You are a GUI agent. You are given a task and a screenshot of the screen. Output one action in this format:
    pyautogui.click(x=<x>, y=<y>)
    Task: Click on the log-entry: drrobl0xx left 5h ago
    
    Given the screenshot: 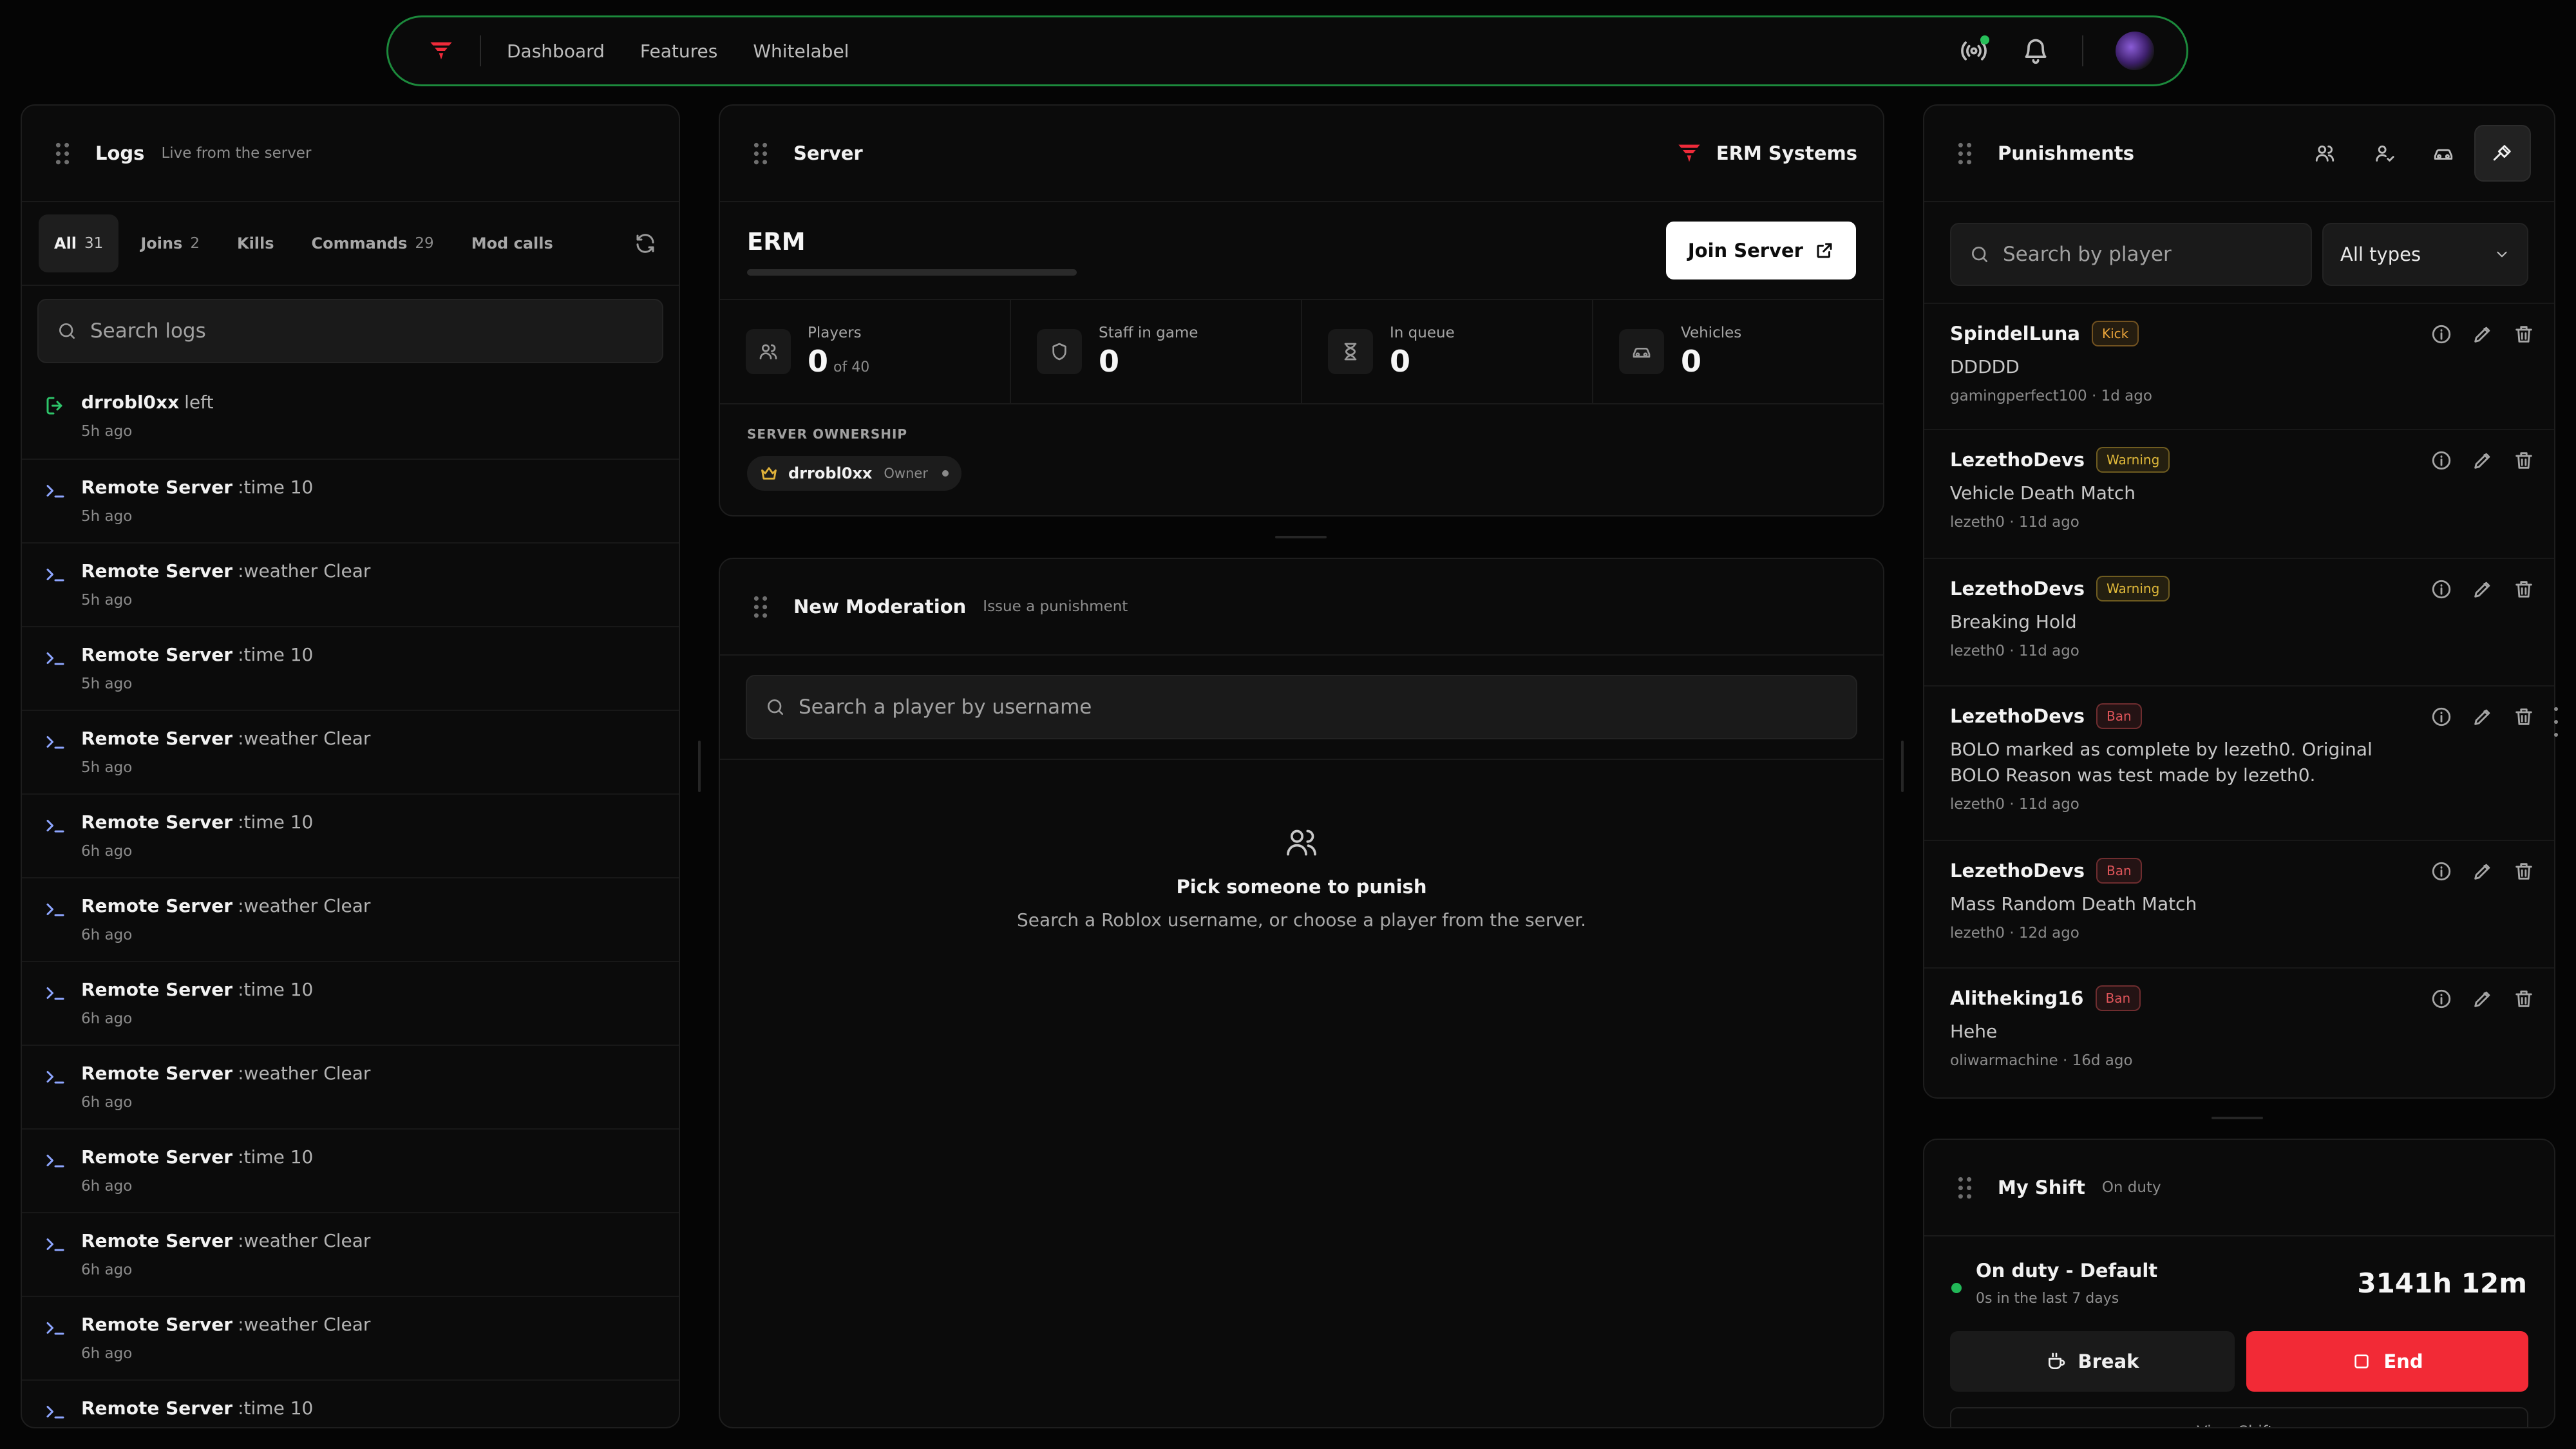 What is the action you would take?
    pyautogui.click(x=350, y=417)
    